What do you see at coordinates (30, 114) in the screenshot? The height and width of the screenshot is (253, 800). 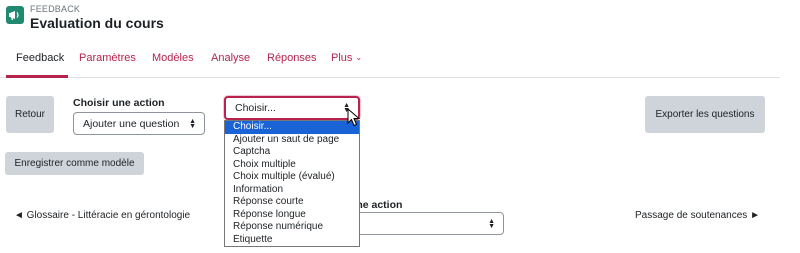 I see `back-button: Retour` at bounding box center [30, 114].